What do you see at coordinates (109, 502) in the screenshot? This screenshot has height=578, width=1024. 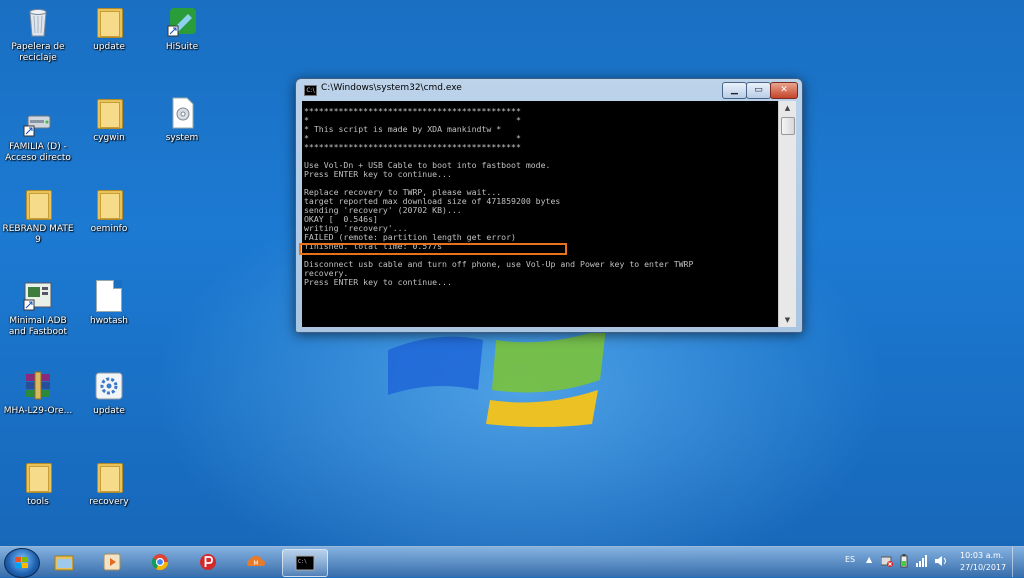 I see `desktop-icon-label: recovery` at bounding box center [109, 502].